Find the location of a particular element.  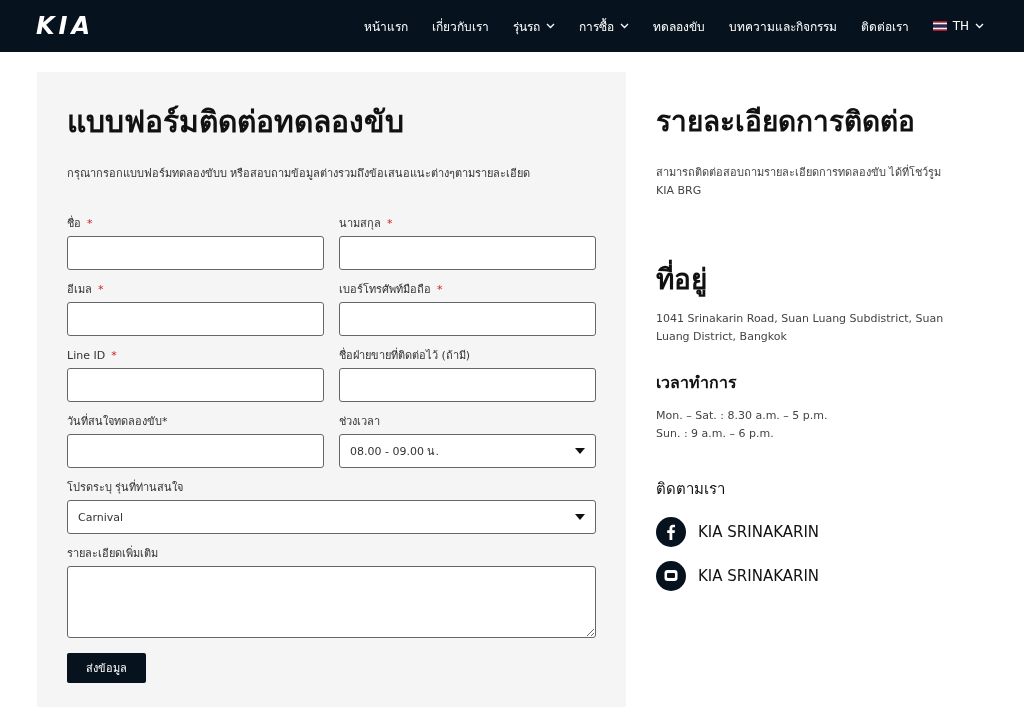

textarea-field is located at coordinates (331, 602).